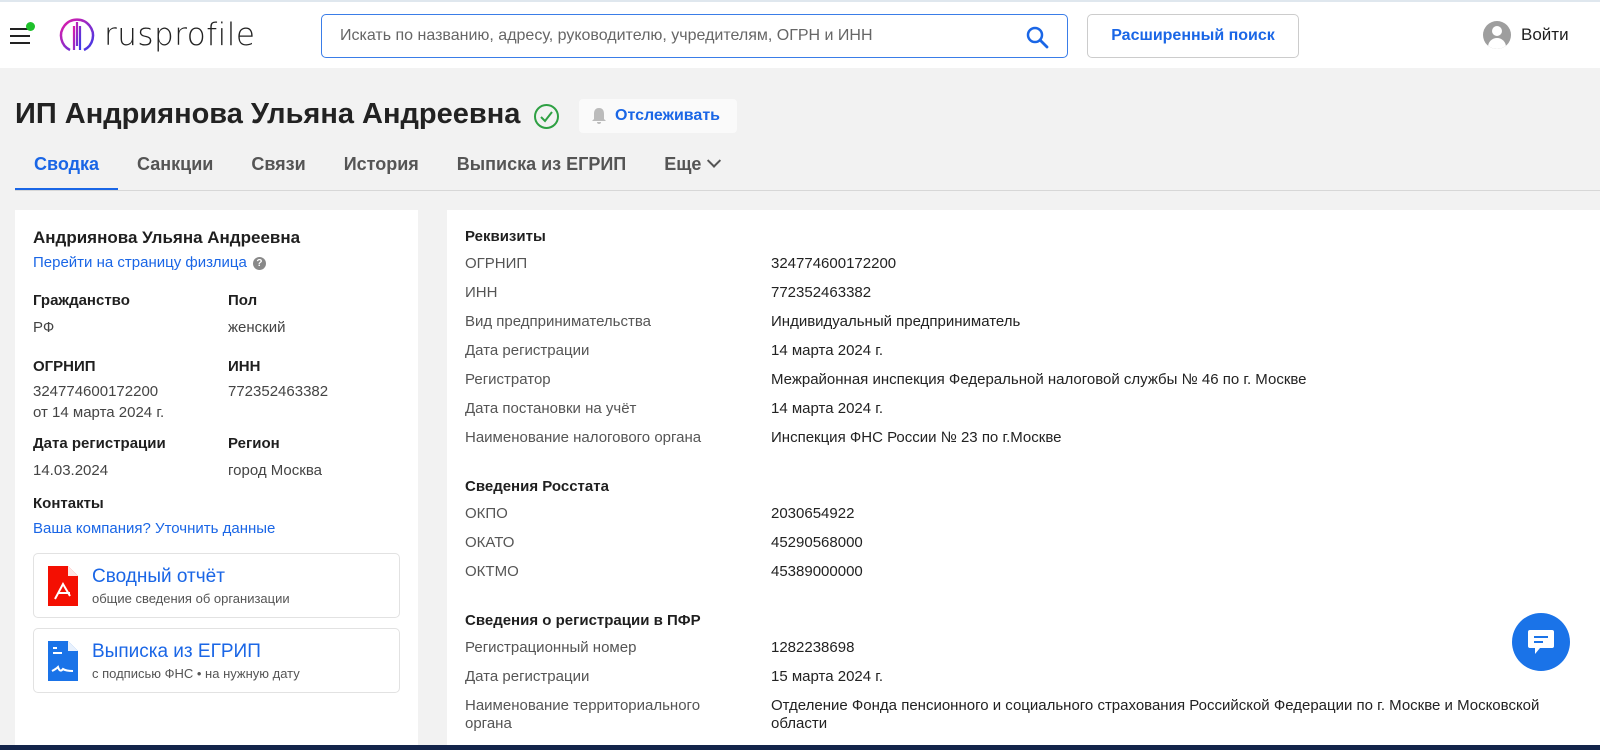  I want to click on login-label: Войти, so click(1545, 34).